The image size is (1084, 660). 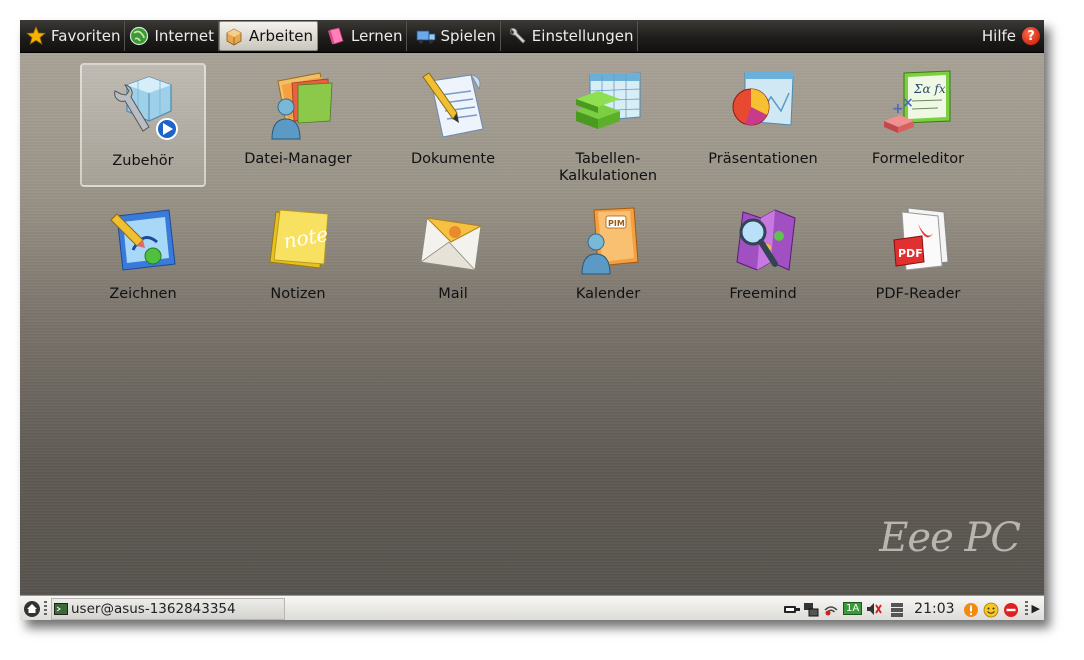 I want to click on terminal-icon, so click(x=61, y=608).